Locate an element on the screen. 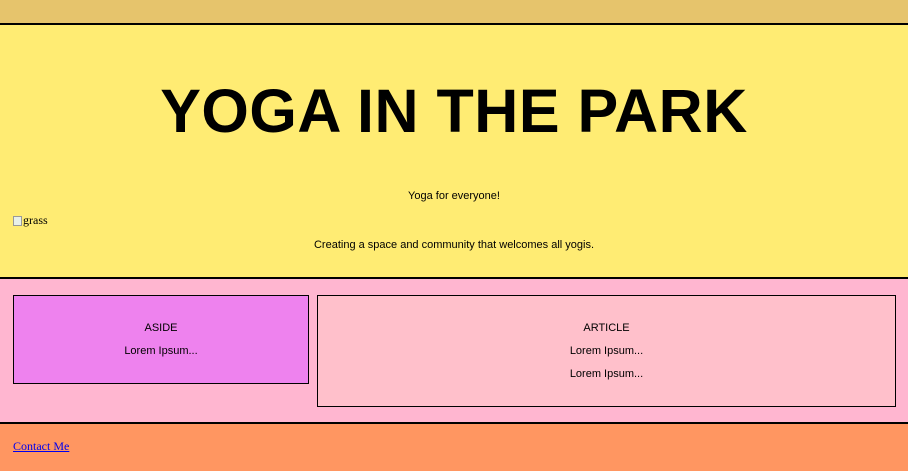 This screenshot has height=471, width=908. broken-image-icon is located at coordinates (17, 220).